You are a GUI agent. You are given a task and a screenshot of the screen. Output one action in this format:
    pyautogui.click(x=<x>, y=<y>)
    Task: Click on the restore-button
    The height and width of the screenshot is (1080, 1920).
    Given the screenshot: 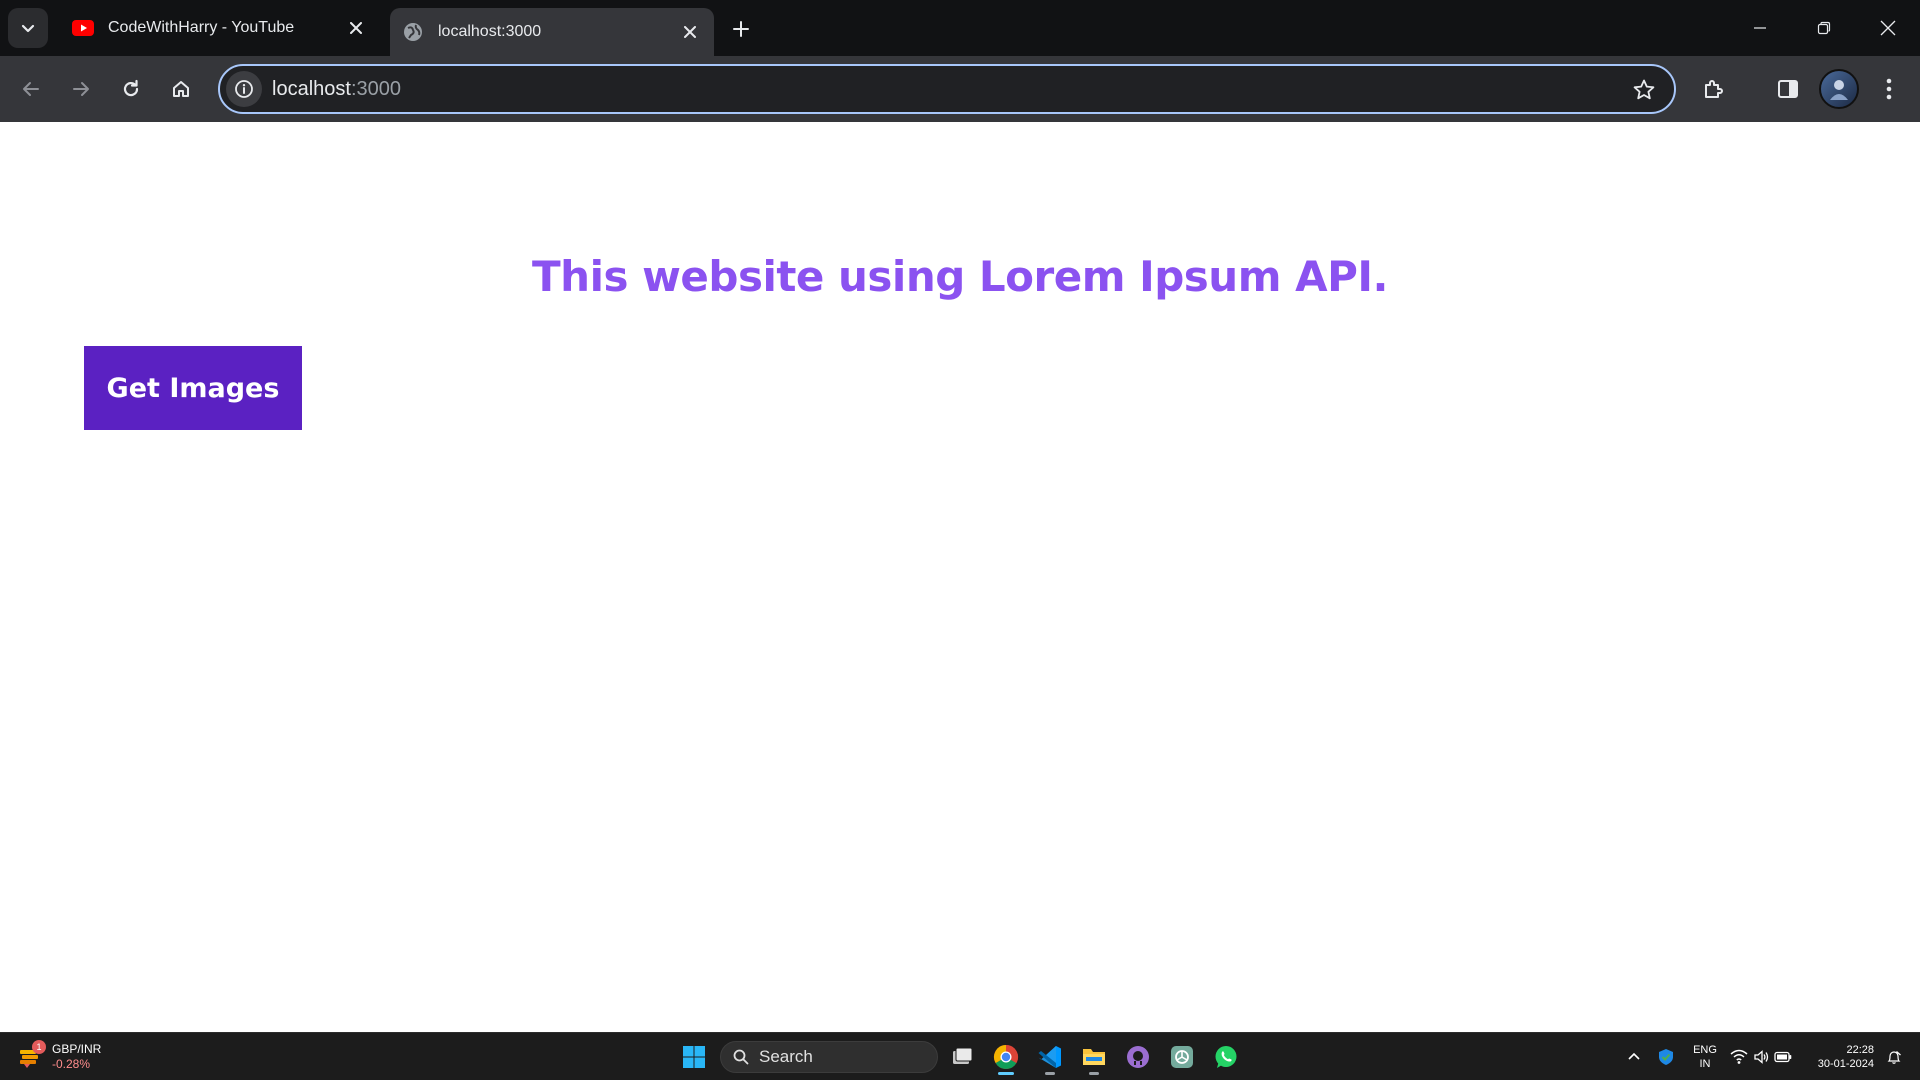 What is the action you would take?
    pyautogui.click(x=1824, y=28)
    